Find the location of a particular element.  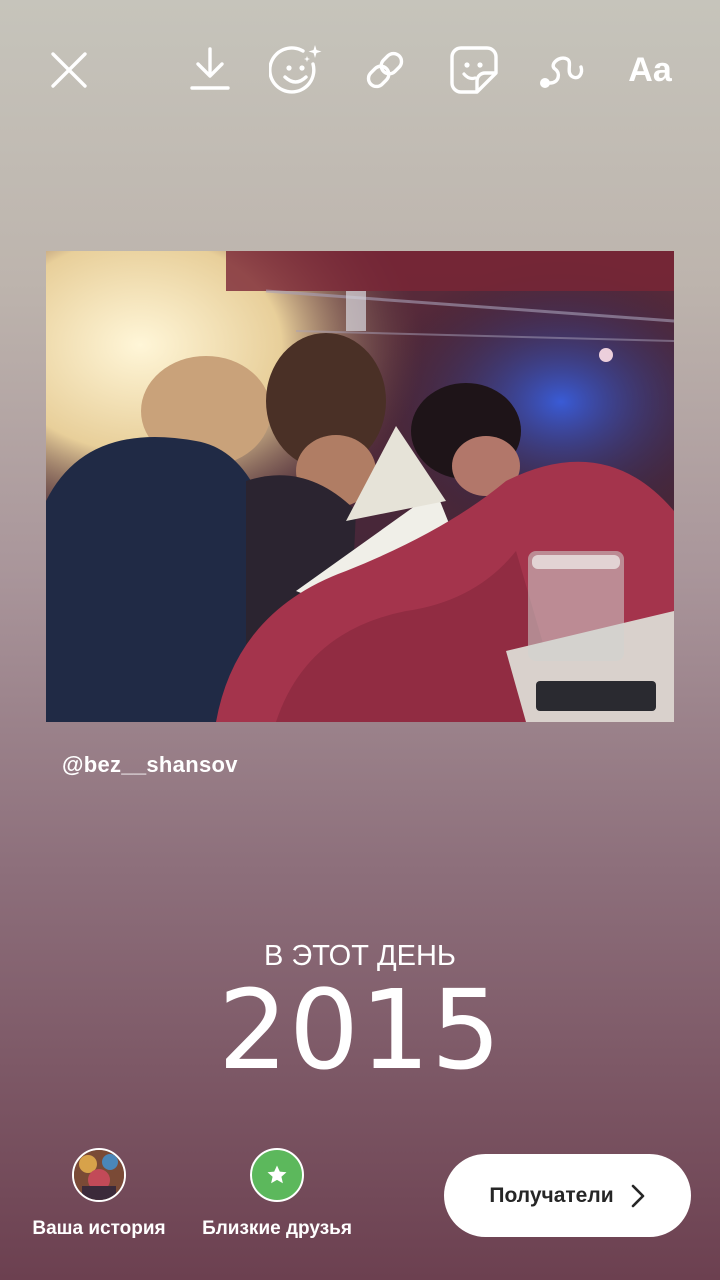

text-tool-label: Aa is located at coordinates (650, 69).